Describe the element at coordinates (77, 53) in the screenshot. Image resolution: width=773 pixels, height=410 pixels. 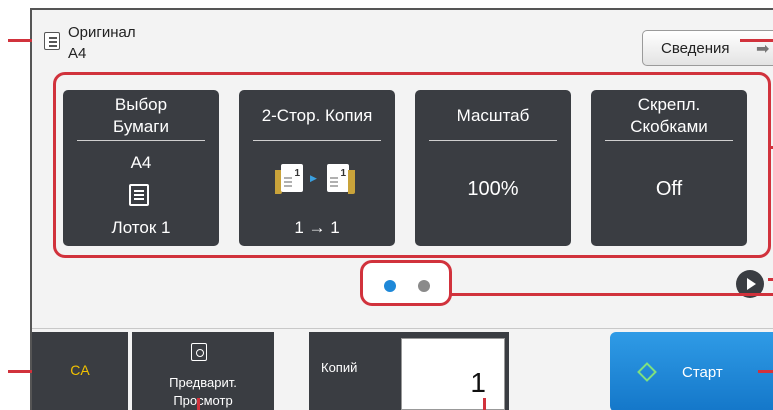
I see `original-size: A4` at that location.